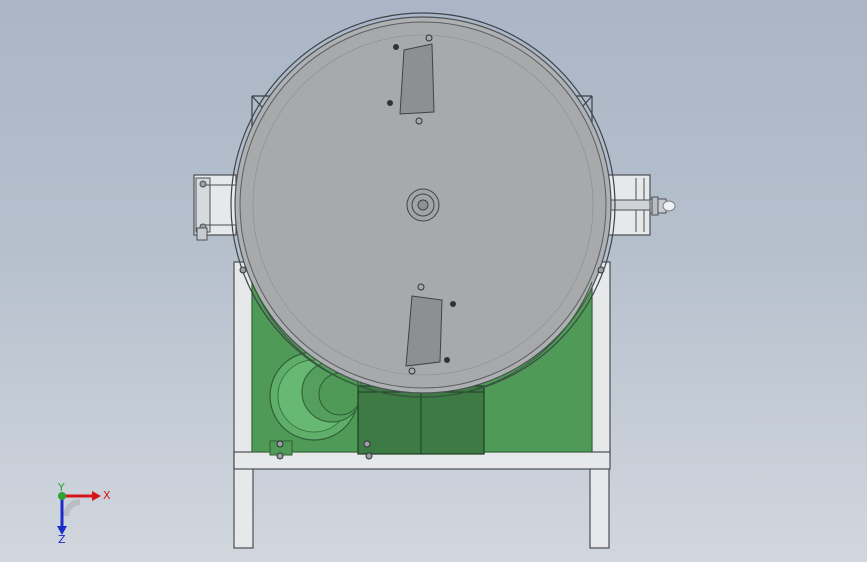  Describe the element at coordinates (662, 206) in the screenshot. I see `handle-shaft` at that location.